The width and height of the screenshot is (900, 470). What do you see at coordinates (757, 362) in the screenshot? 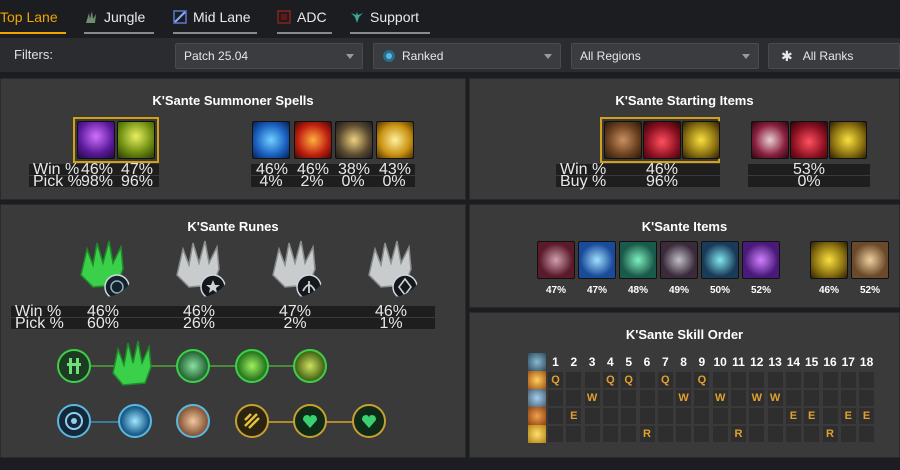
I see `skill-level-header: 12` at bounding box center [757, 362].